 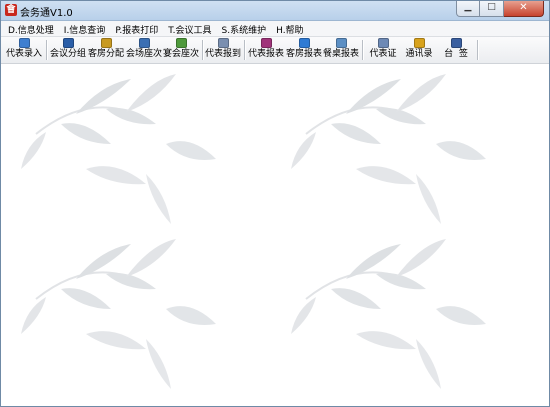 What do you see at coordinates (383, 54) in the screenshot?
I see `delegate-badge-label: 代表证` at bounding box center [383, 54].